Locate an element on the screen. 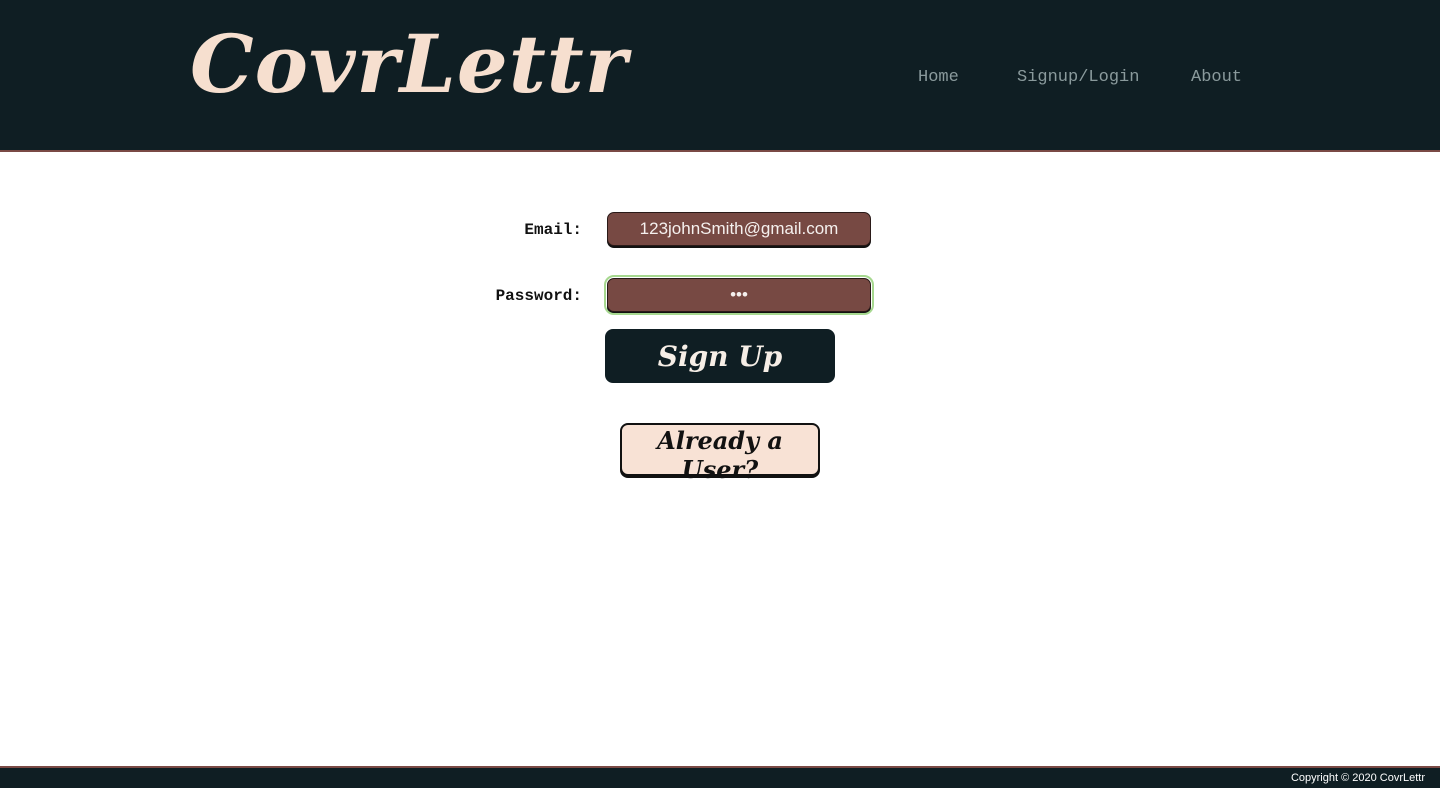 Image resolution: width=1440 pixels, height=788 pixels. nav-about-link: About is located at coordinates (1216, 78).